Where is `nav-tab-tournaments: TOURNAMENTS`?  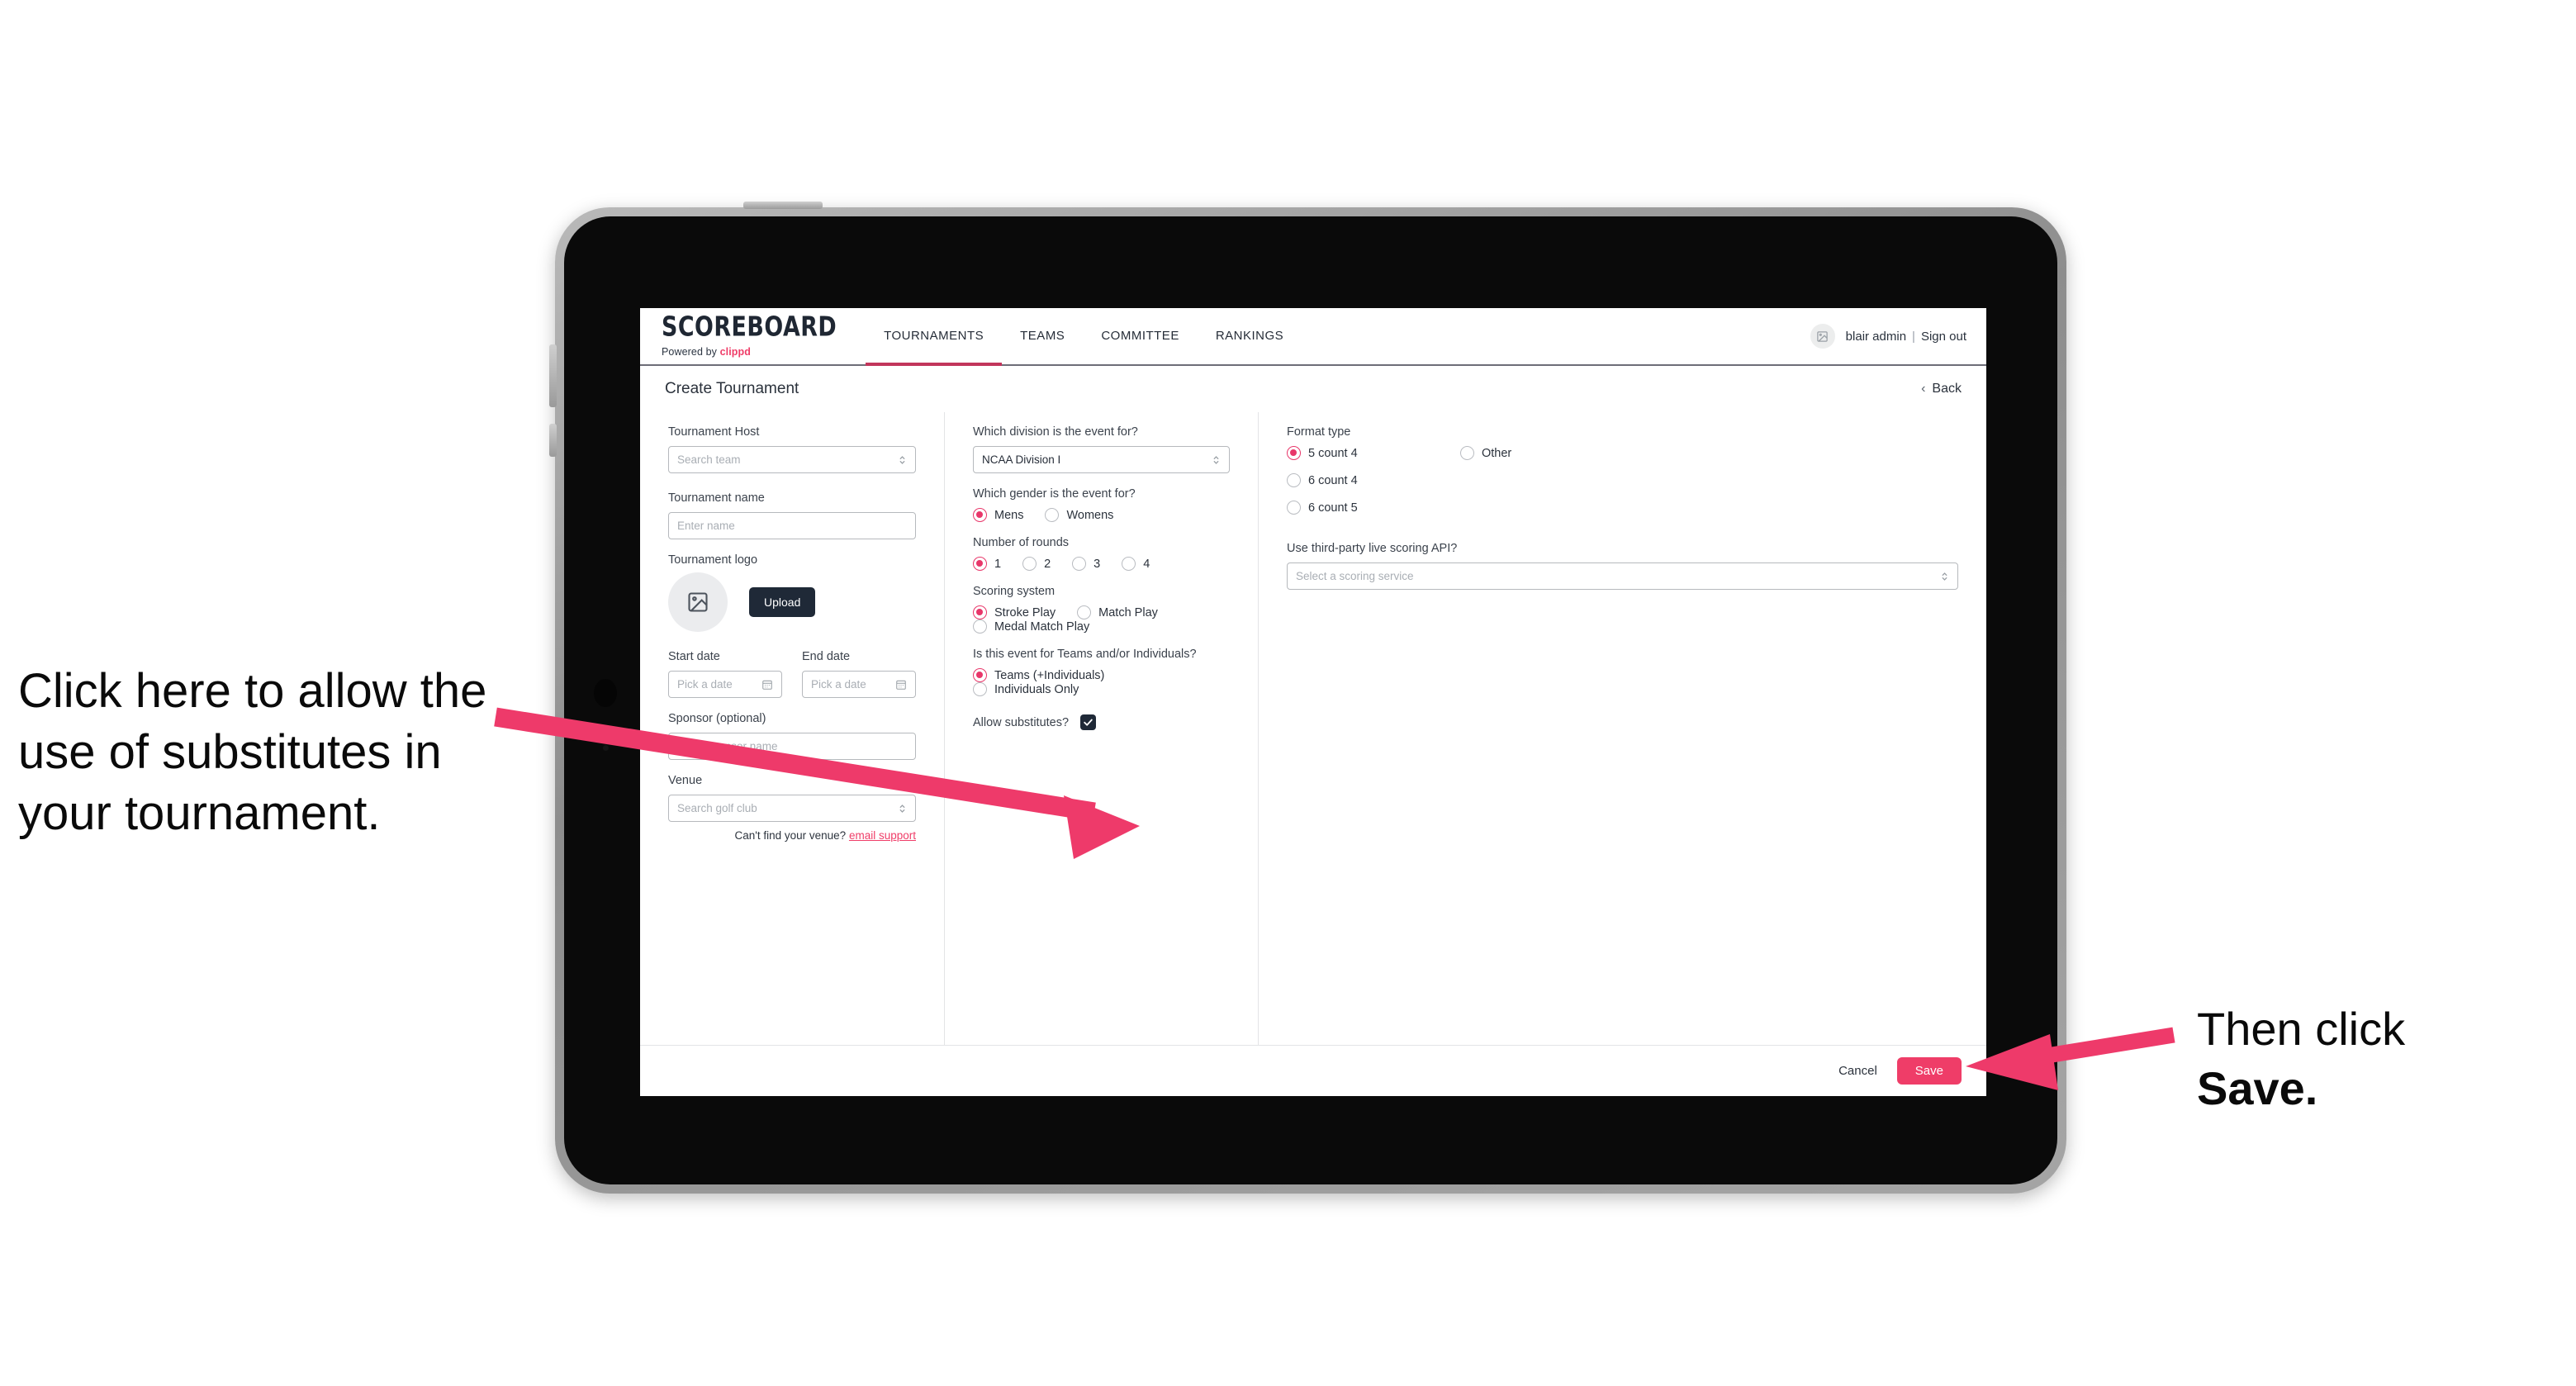 nav-tab-tournaments: TOURNAMENTS is located at coordinates (935, 337).